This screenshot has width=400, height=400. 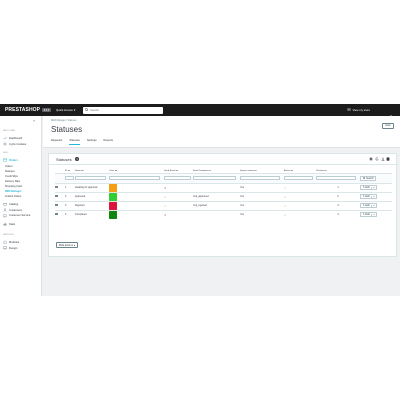 What do you see at coordinates (260, 178) in the screenshot?
I see `filter-system-select` at bounding box center [260, 178].